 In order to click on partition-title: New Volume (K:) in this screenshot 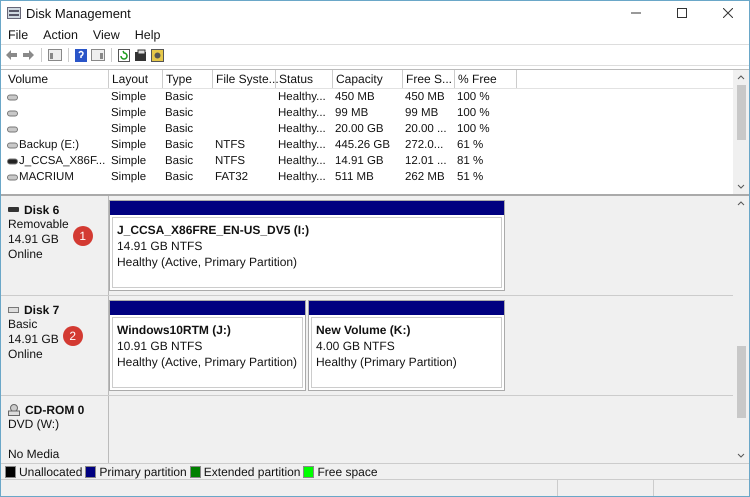, I will do `click(364, 330)`.